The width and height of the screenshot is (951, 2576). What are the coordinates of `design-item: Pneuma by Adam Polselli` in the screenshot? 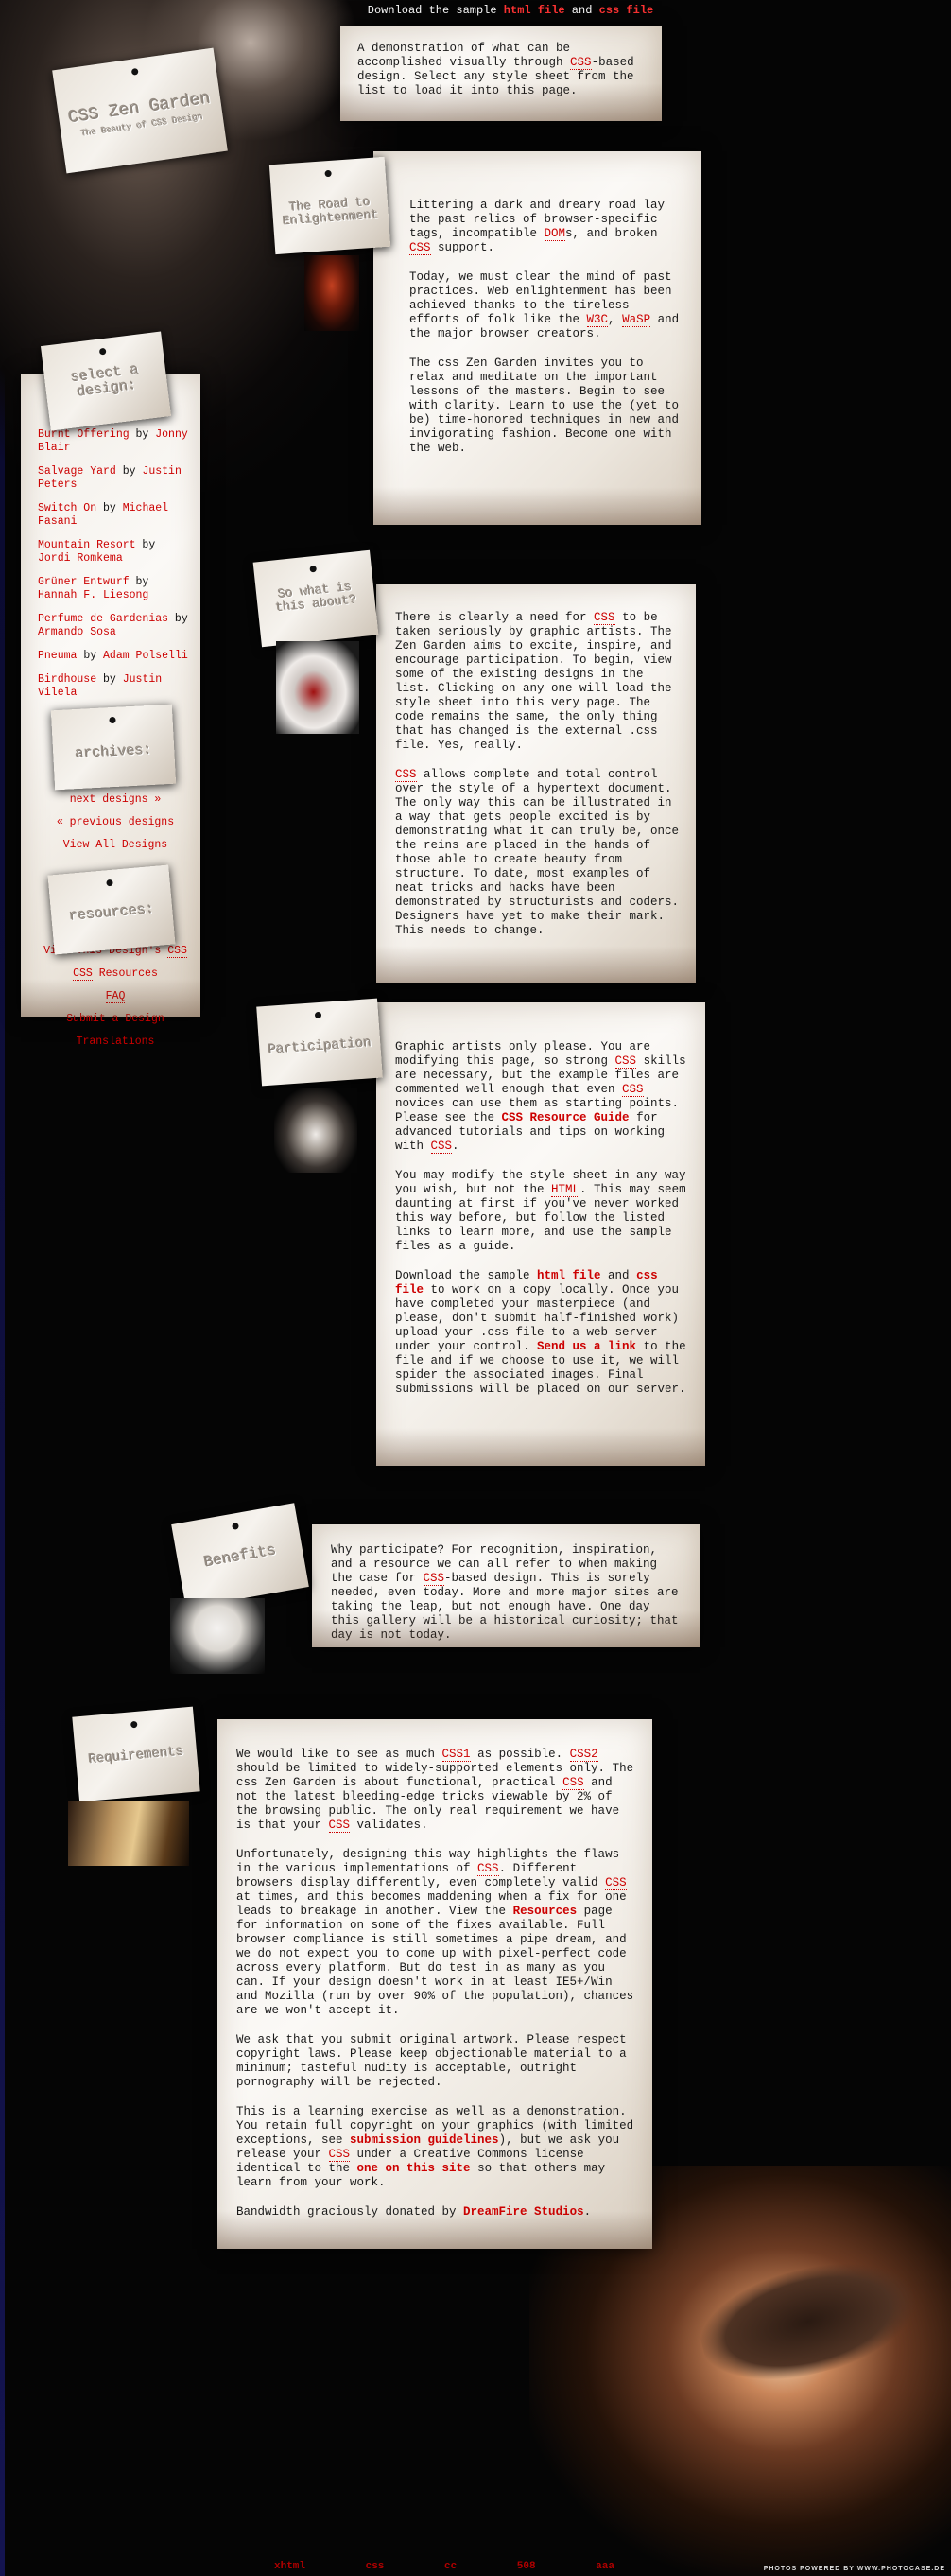 It's located at (116, 656).